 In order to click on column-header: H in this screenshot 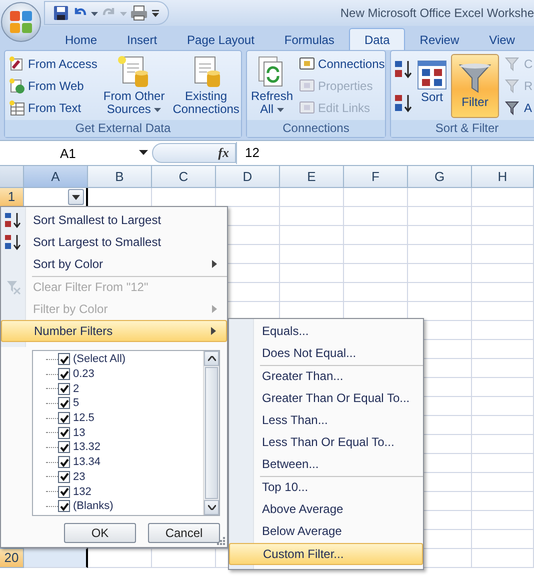, I will do `click(503, 177)`.